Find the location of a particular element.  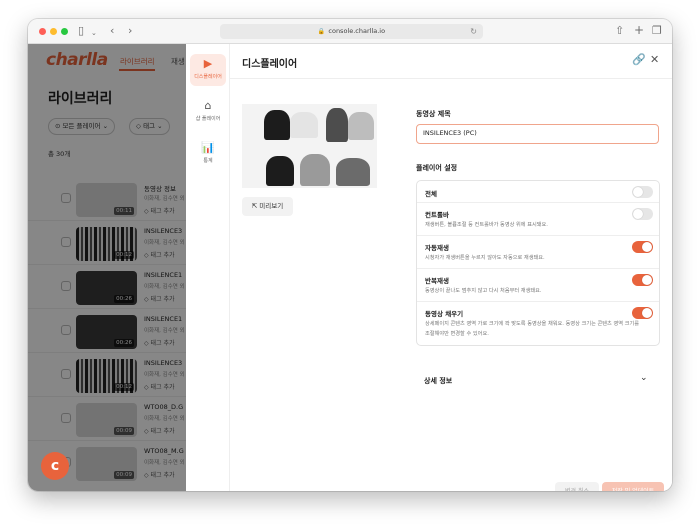

back-arrow-icon: ‹ is located at coordinates (112, 31).